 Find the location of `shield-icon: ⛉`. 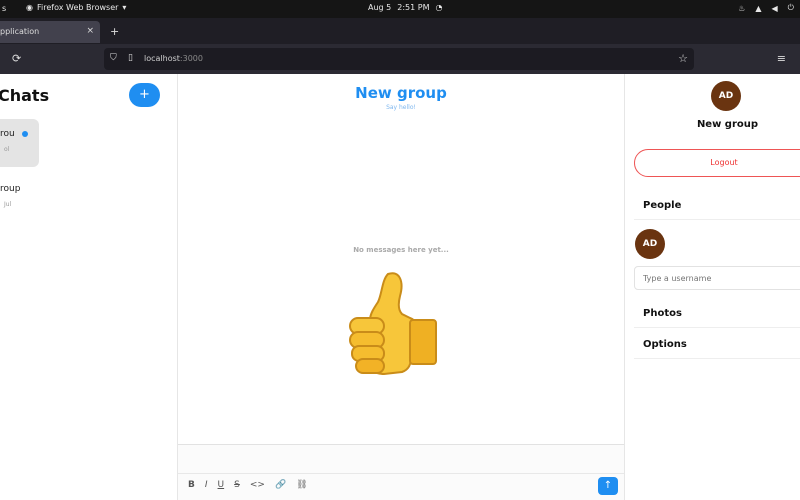

shield-icon: ⛉ is located at coordinates (113, 58).